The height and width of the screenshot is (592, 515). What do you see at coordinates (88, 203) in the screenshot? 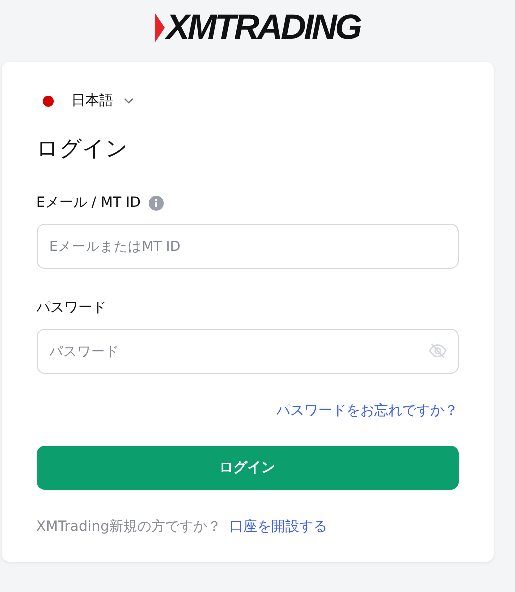
I see `field-label: Eメール / MT ID` at bounding box center [88, 203].